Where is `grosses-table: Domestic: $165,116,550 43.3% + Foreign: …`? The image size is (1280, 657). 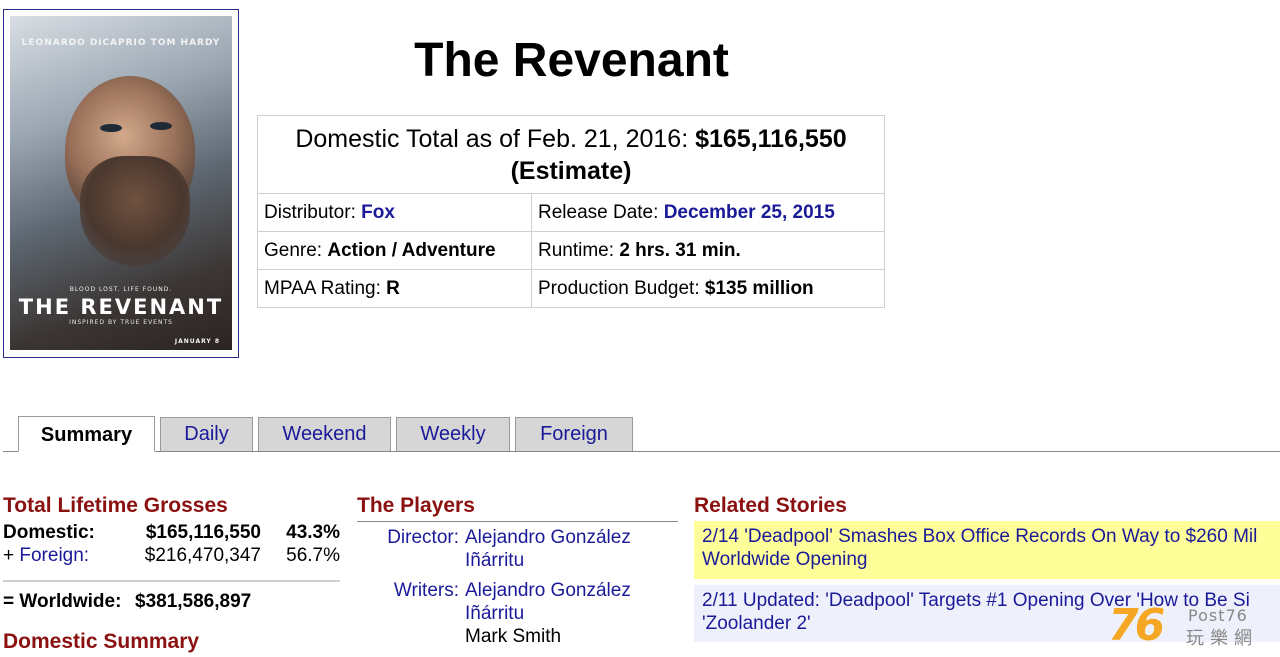
grosses-table: Domestic: $165,116,550 43.3% + Foreign: … is located at coordinates (171, 544).